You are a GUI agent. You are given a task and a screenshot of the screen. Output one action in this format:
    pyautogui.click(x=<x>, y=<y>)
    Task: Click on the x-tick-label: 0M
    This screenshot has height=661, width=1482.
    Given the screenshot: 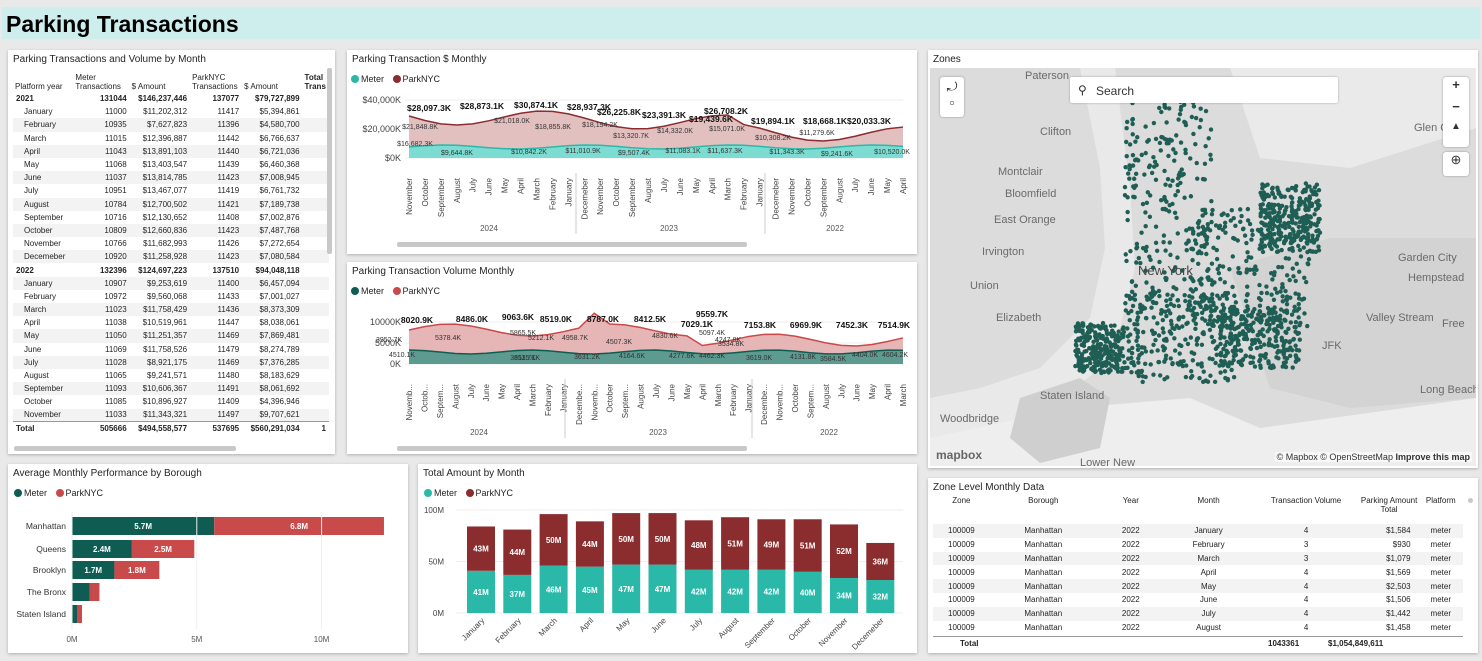 What is the action you would take?
    pyautogui.click(x=71, y=639)
    